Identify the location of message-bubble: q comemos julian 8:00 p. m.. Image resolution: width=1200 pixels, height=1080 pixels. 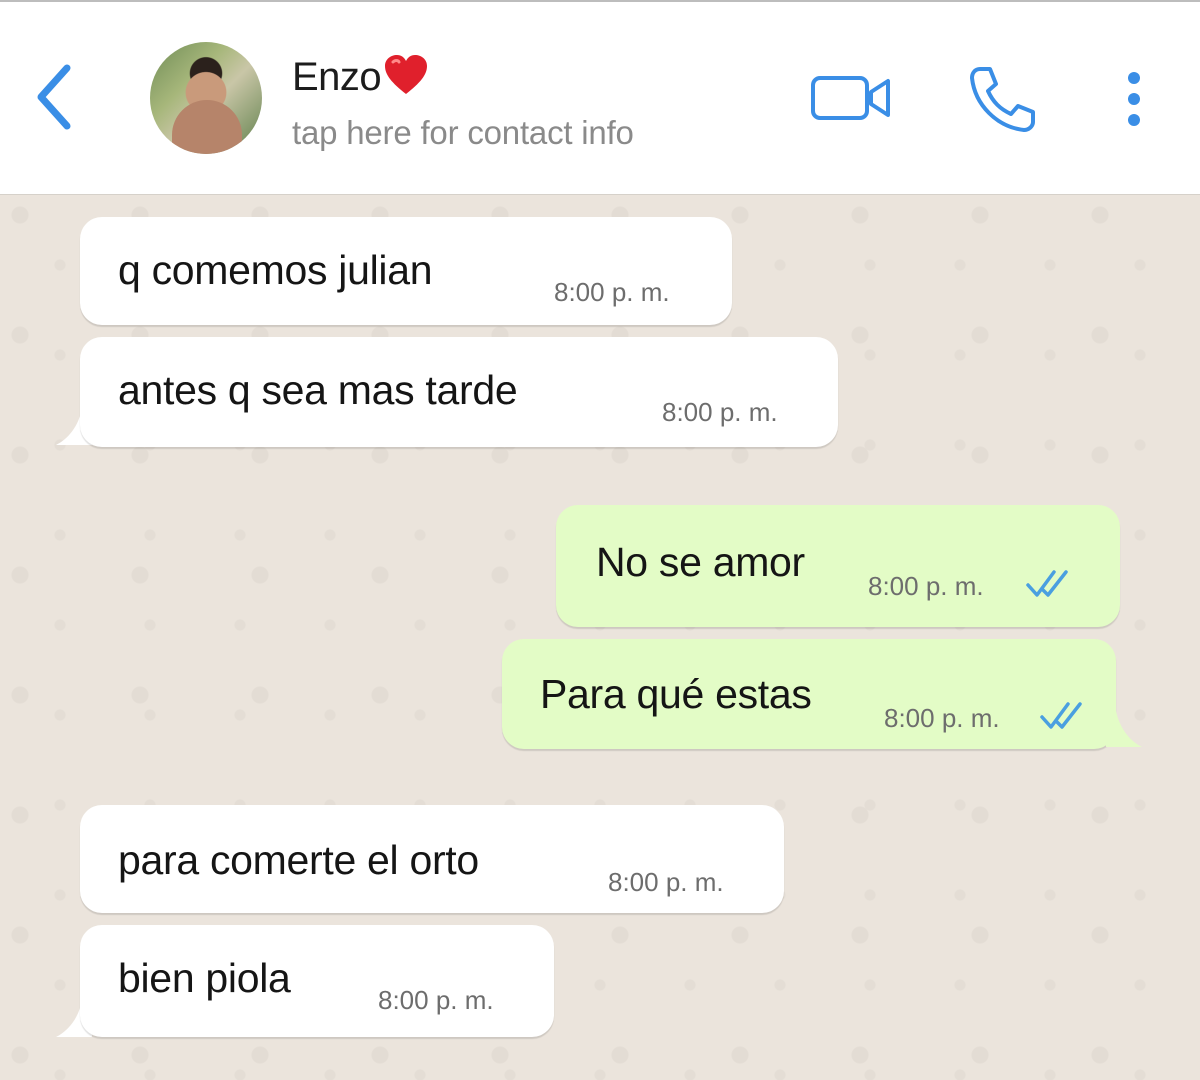
(406, 271).